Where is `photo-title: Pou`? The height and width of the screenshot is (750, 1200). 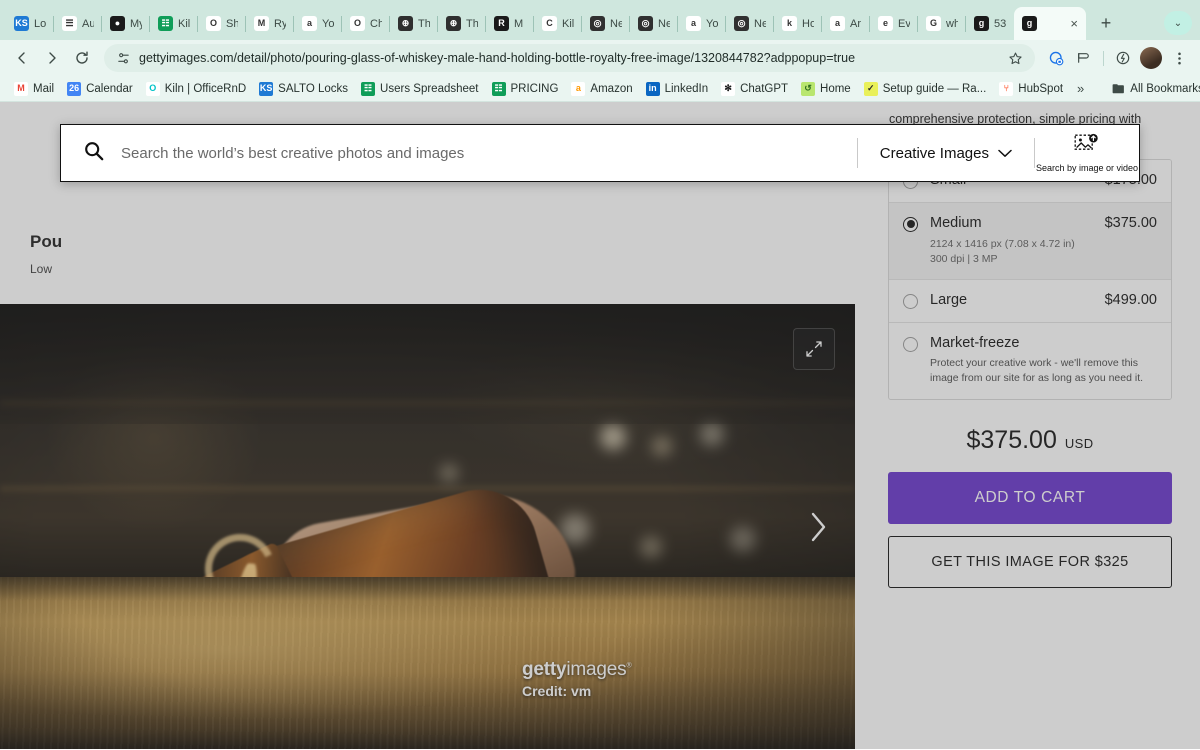 photo-title: Pou is located at coordinates (46, 241).